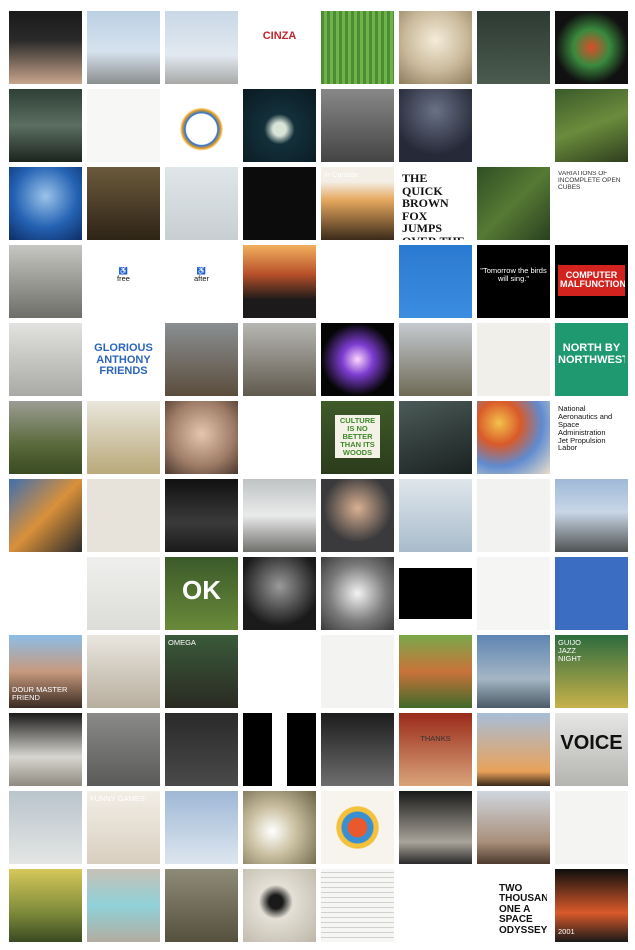 Image resolution: width=635 pixels, height=950 pixels. I want to click on thumbnail-tile: TWO THOUSAND ONE A SPACE ODYSSEY, so click(513, 905).